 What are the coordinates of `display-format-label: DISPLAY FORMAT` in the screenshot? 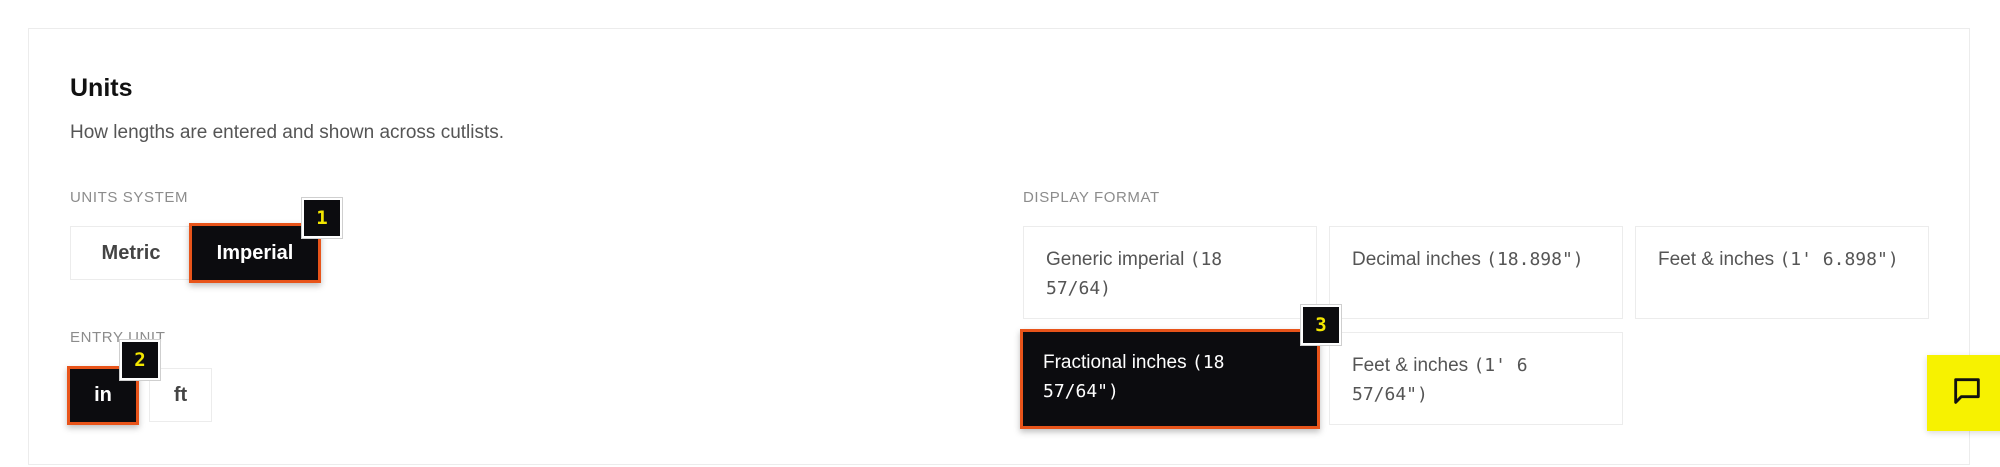 It's located at (1091, 197).